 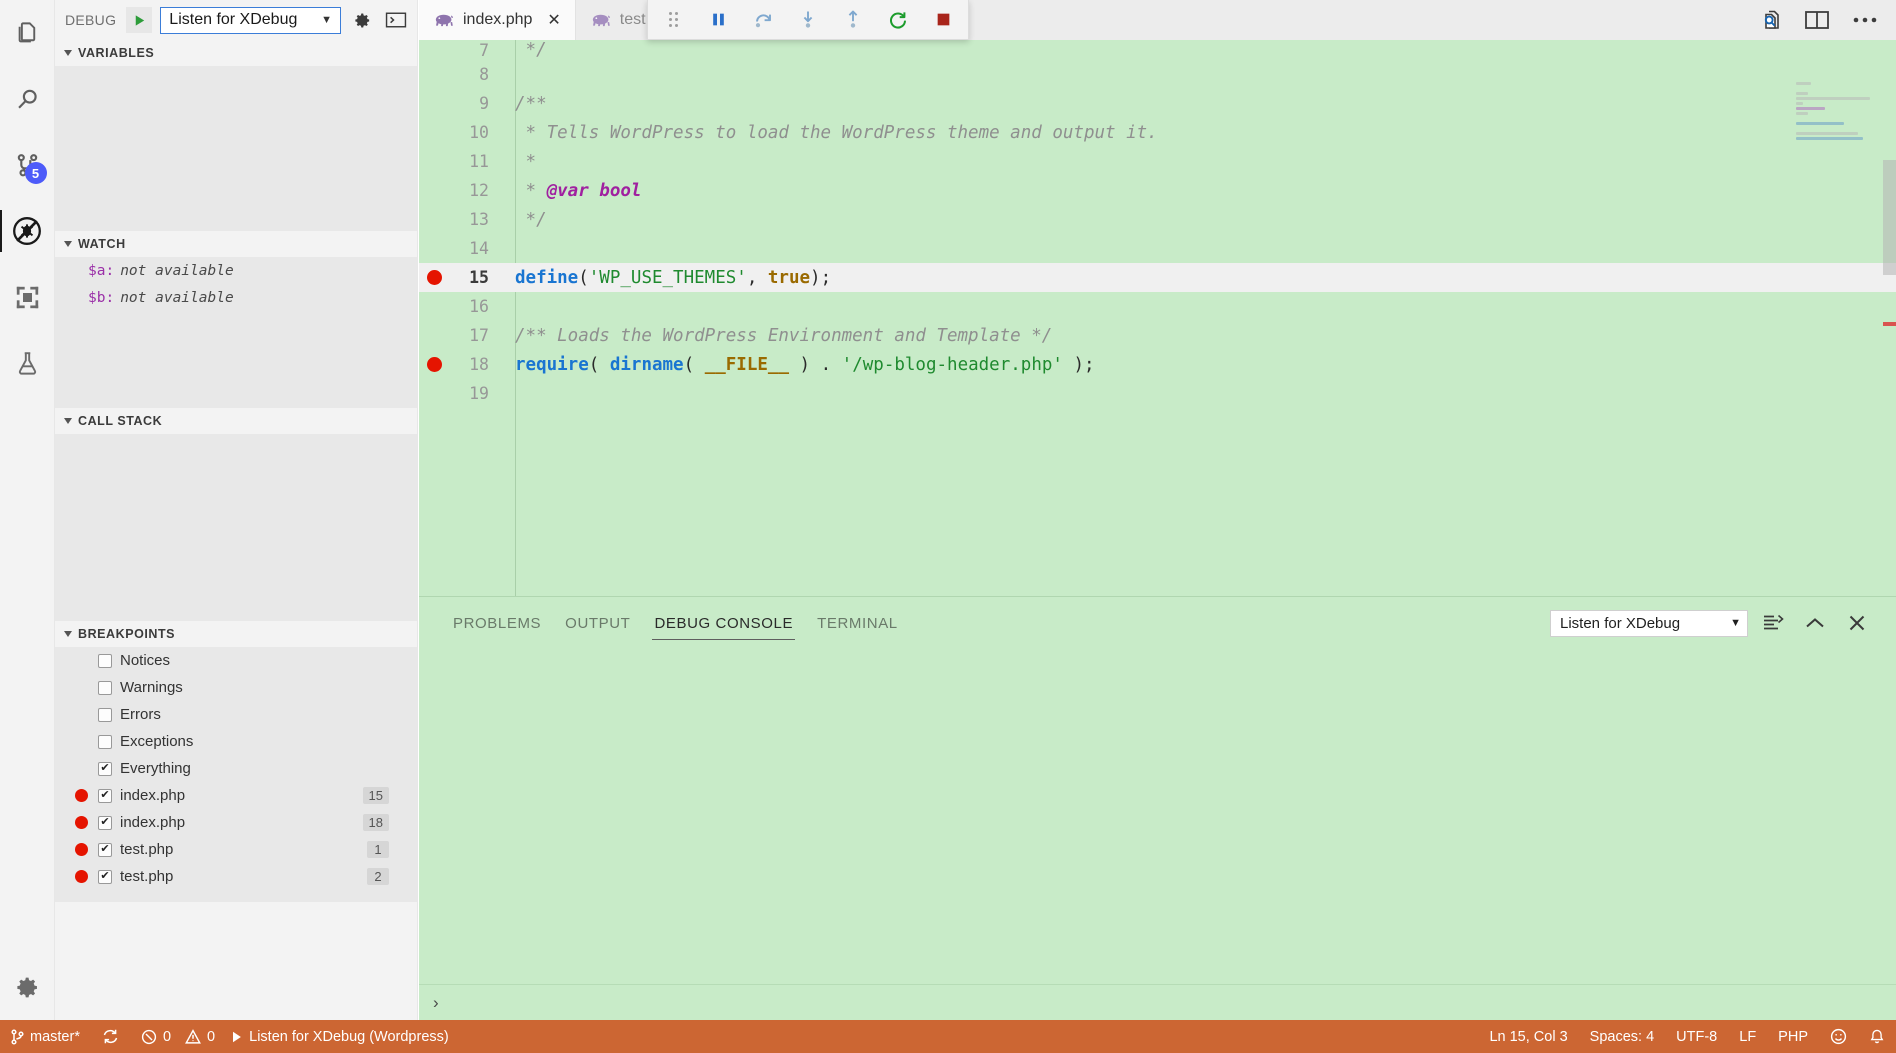 What do you see at coordinates (1793, 1036) in the screenshot?
I see `status-language-mode: PHP` at bounding box center [1793, 1036].